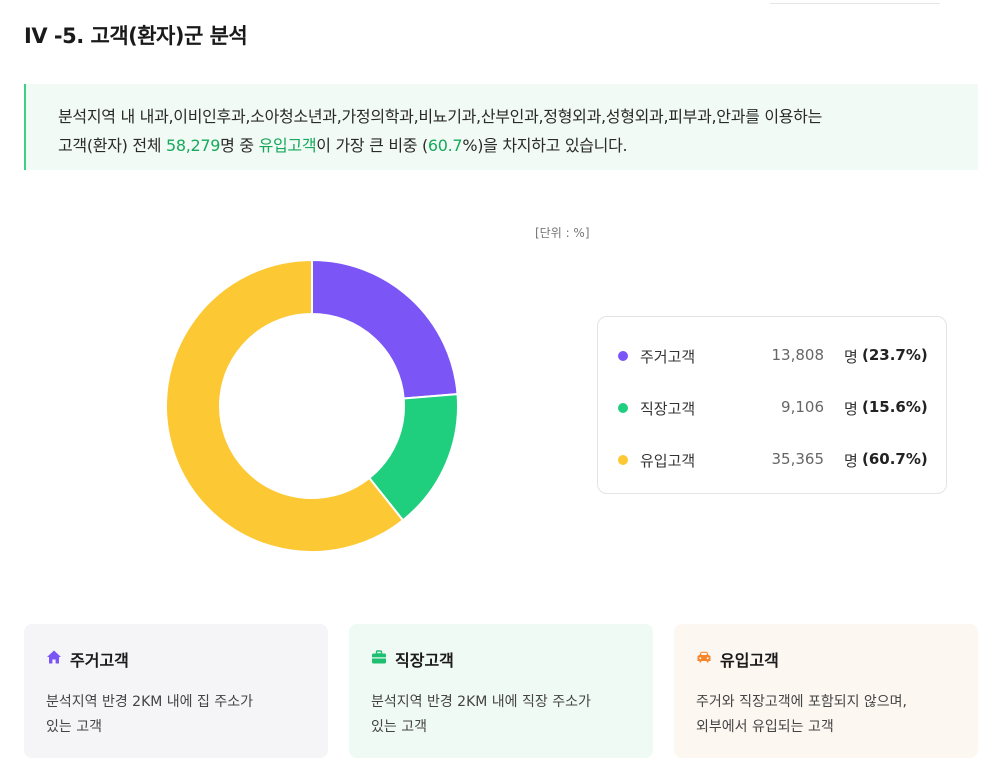 The image size is (1000, 770). I want to click on donut-chart, so click(312, 405).